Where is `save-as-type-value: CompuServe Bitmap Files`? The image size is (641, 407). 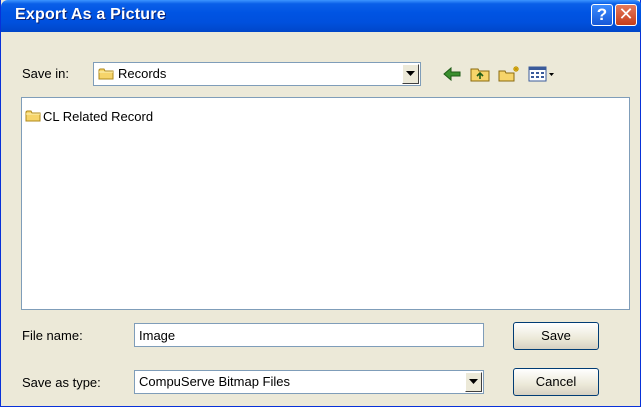
save-as-type-value: CompuServe Bitmap Files is located at coordinates (214, 381).